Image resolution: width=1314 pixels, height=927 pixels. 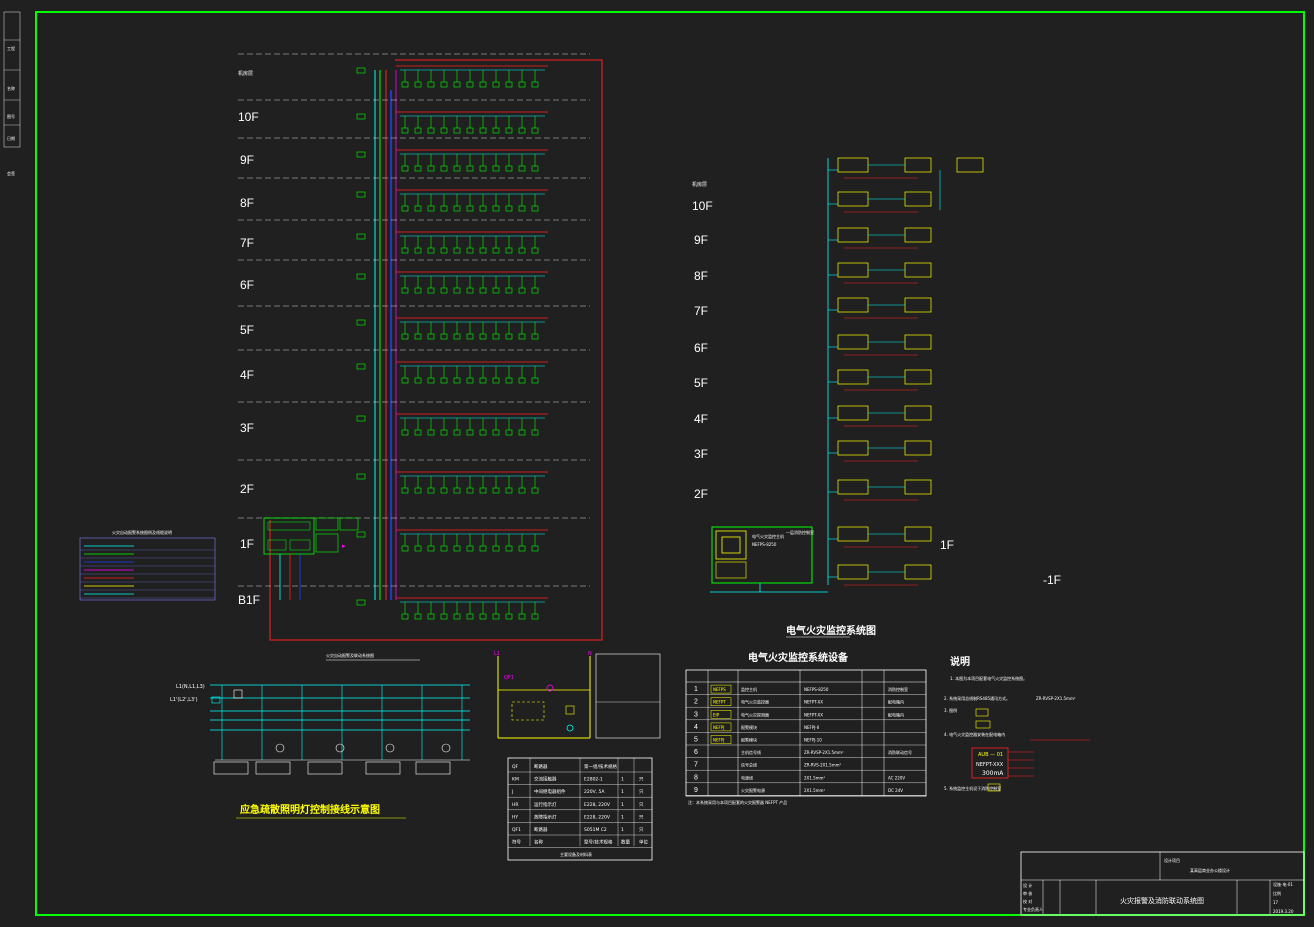 I want to click on elec-row-model: NEFPS-8250, so click(x=816, y=689).